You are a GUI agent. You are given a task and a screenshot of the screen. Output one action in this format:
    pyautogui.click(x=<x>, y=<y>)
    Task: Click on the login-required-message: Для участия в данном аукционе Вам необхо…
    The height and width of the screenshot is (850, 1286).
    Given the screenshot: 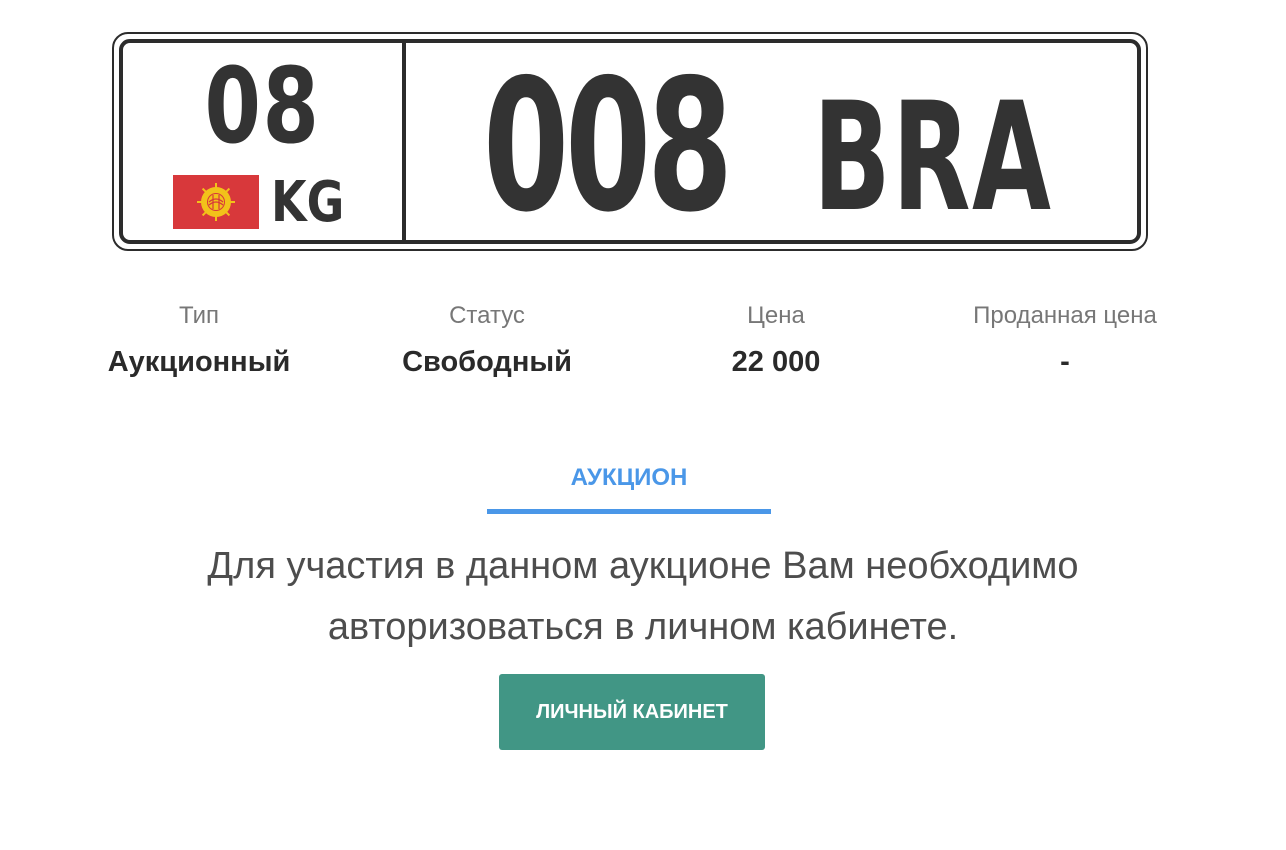 What is the action you would take?
    pyautogui.click(x=643, y=597)
    